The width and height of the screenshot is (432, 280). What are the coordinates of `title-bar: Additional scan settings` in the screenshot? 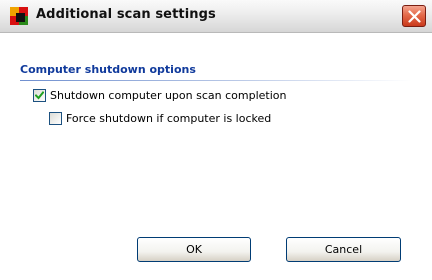 It's located at (216, 16).